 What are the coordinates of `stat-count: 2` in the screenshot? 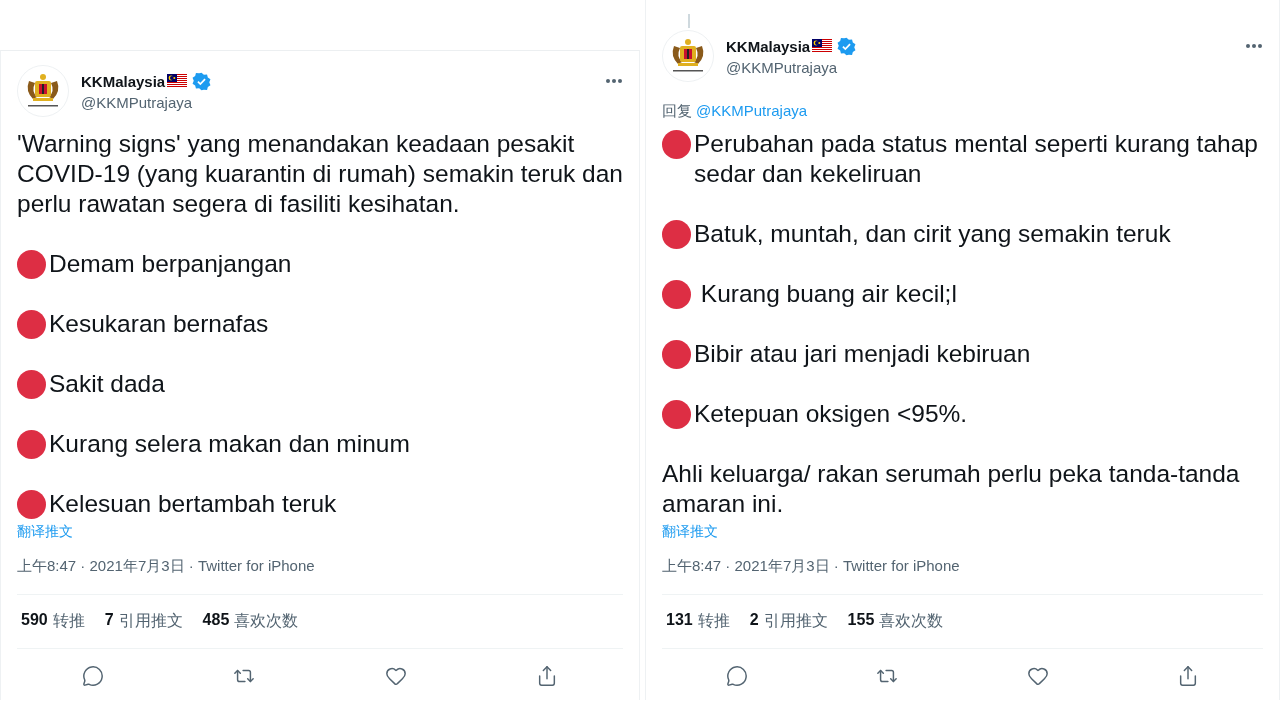 It's located at (754, 620).